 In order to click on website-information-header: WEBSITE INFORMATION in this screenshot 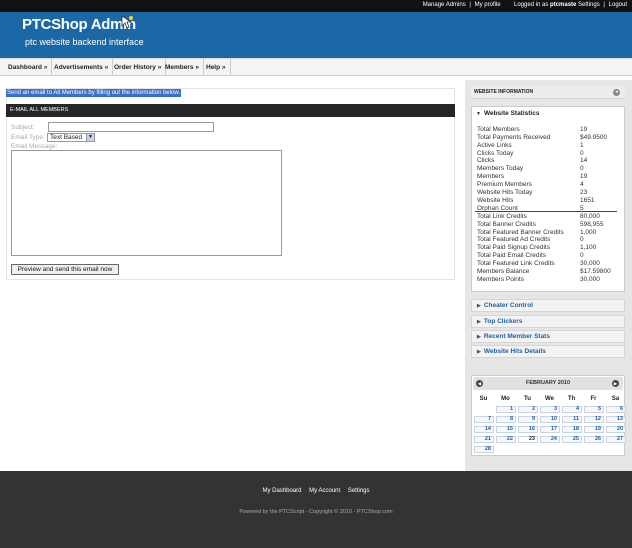, I will do `click(548, 92)`.